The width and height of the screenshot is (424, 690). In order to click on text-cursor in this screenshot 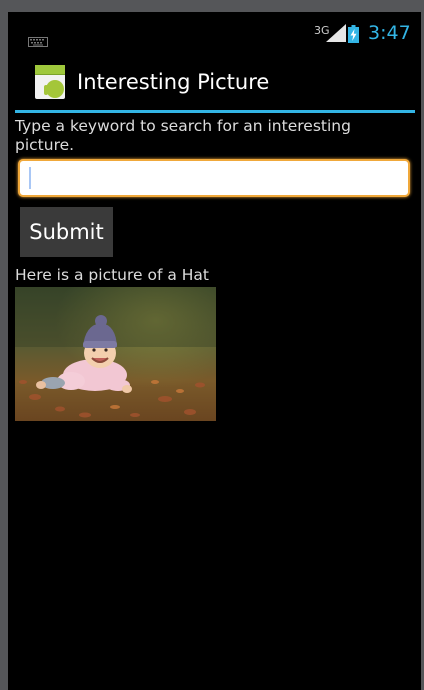, I will do `click(30, 178)`.